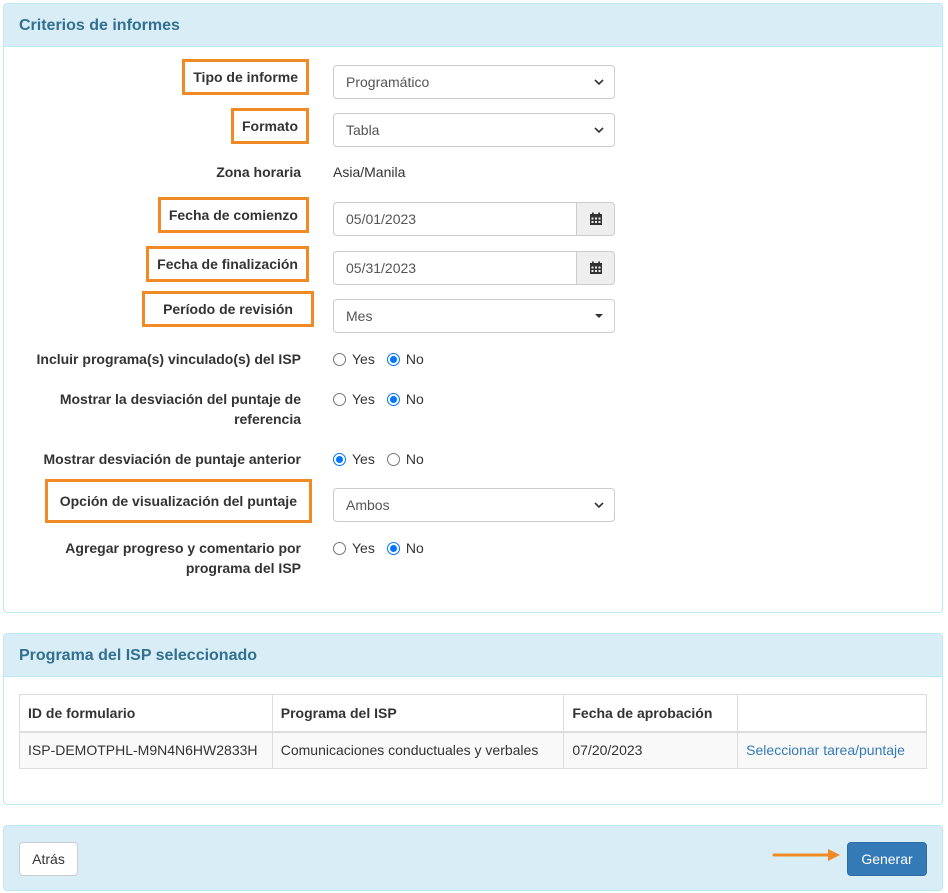 Image resolution: width=948 pixels, height=893 pixels. What do you see at coordinates (354, 359) in the screenshot?
I see `include-linked-yes: Yes` at bounding box center [354, 359].